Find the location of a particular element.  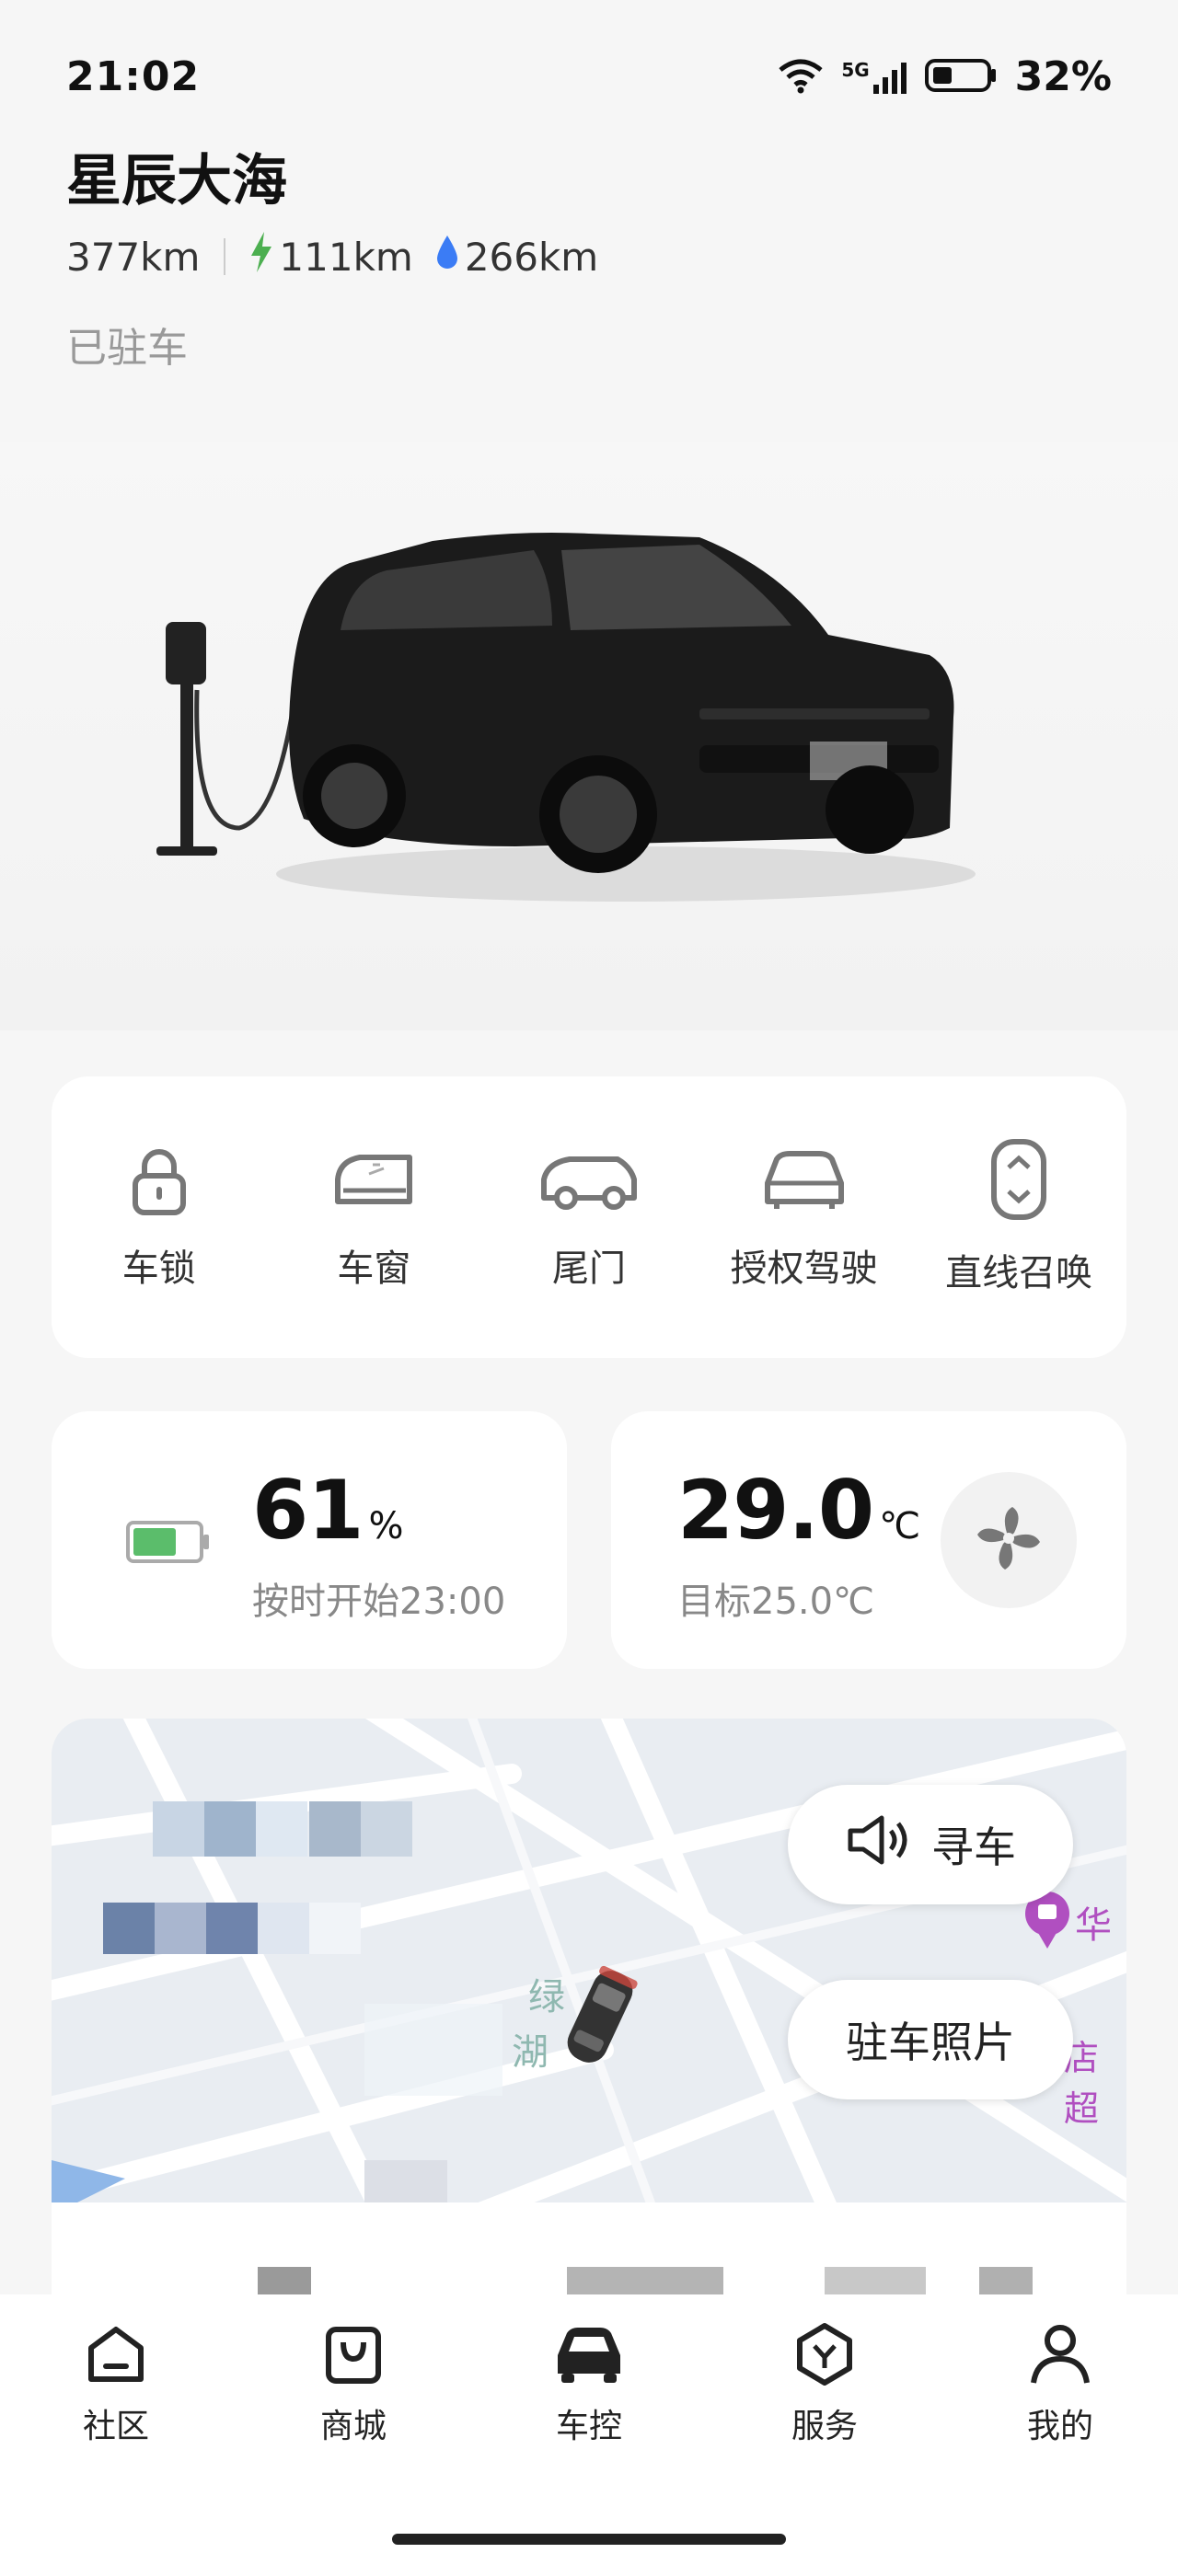

total-range: 377km is located at coordinates (133, 257).